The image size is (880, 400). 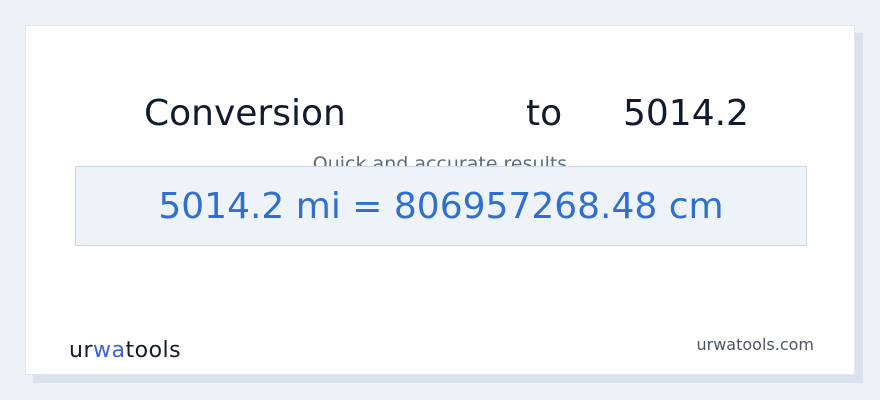 I want to click on conversion-result: 5014.2 mi = 806957268.48 cm, so click(x=441, y=206).